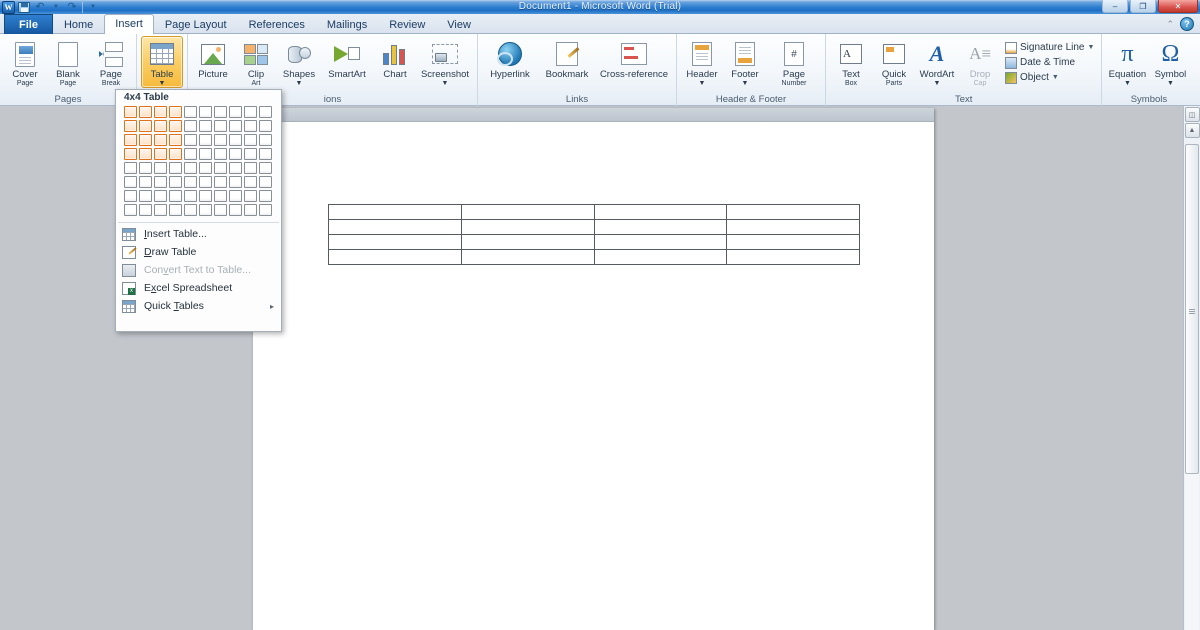 This screenshot has height=630, width=1200. What do you see at coordinates (93, 7) in the screenshot?
I see `customize-qat-icon: ▼` at bounding box center [93, 7].